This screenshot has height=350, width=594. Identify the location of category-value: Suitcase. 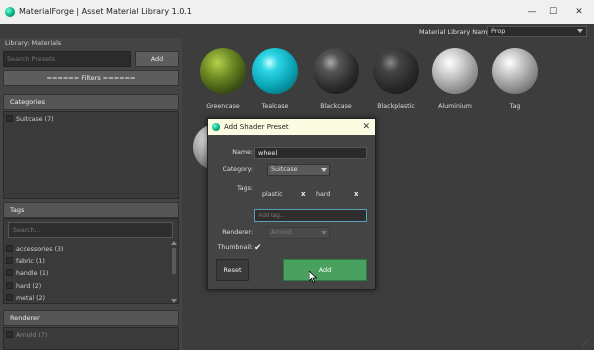
(284, 169).